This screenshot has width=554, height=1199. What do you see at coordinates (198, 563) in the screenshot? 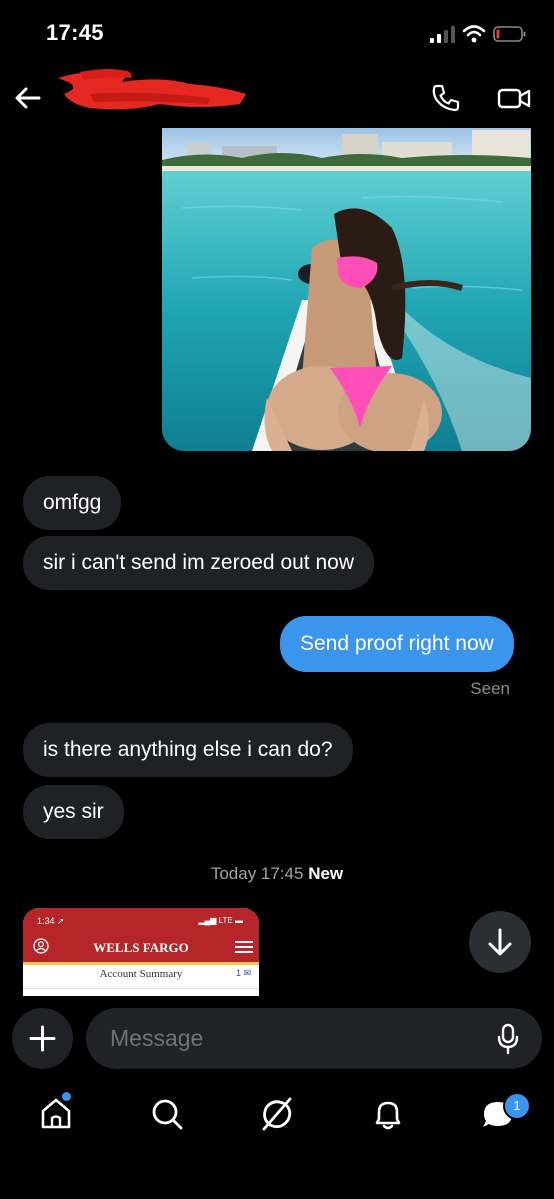
I see `message-bubble-received: sir i can't send im zeroed out now` at bounding box center [198, 563].